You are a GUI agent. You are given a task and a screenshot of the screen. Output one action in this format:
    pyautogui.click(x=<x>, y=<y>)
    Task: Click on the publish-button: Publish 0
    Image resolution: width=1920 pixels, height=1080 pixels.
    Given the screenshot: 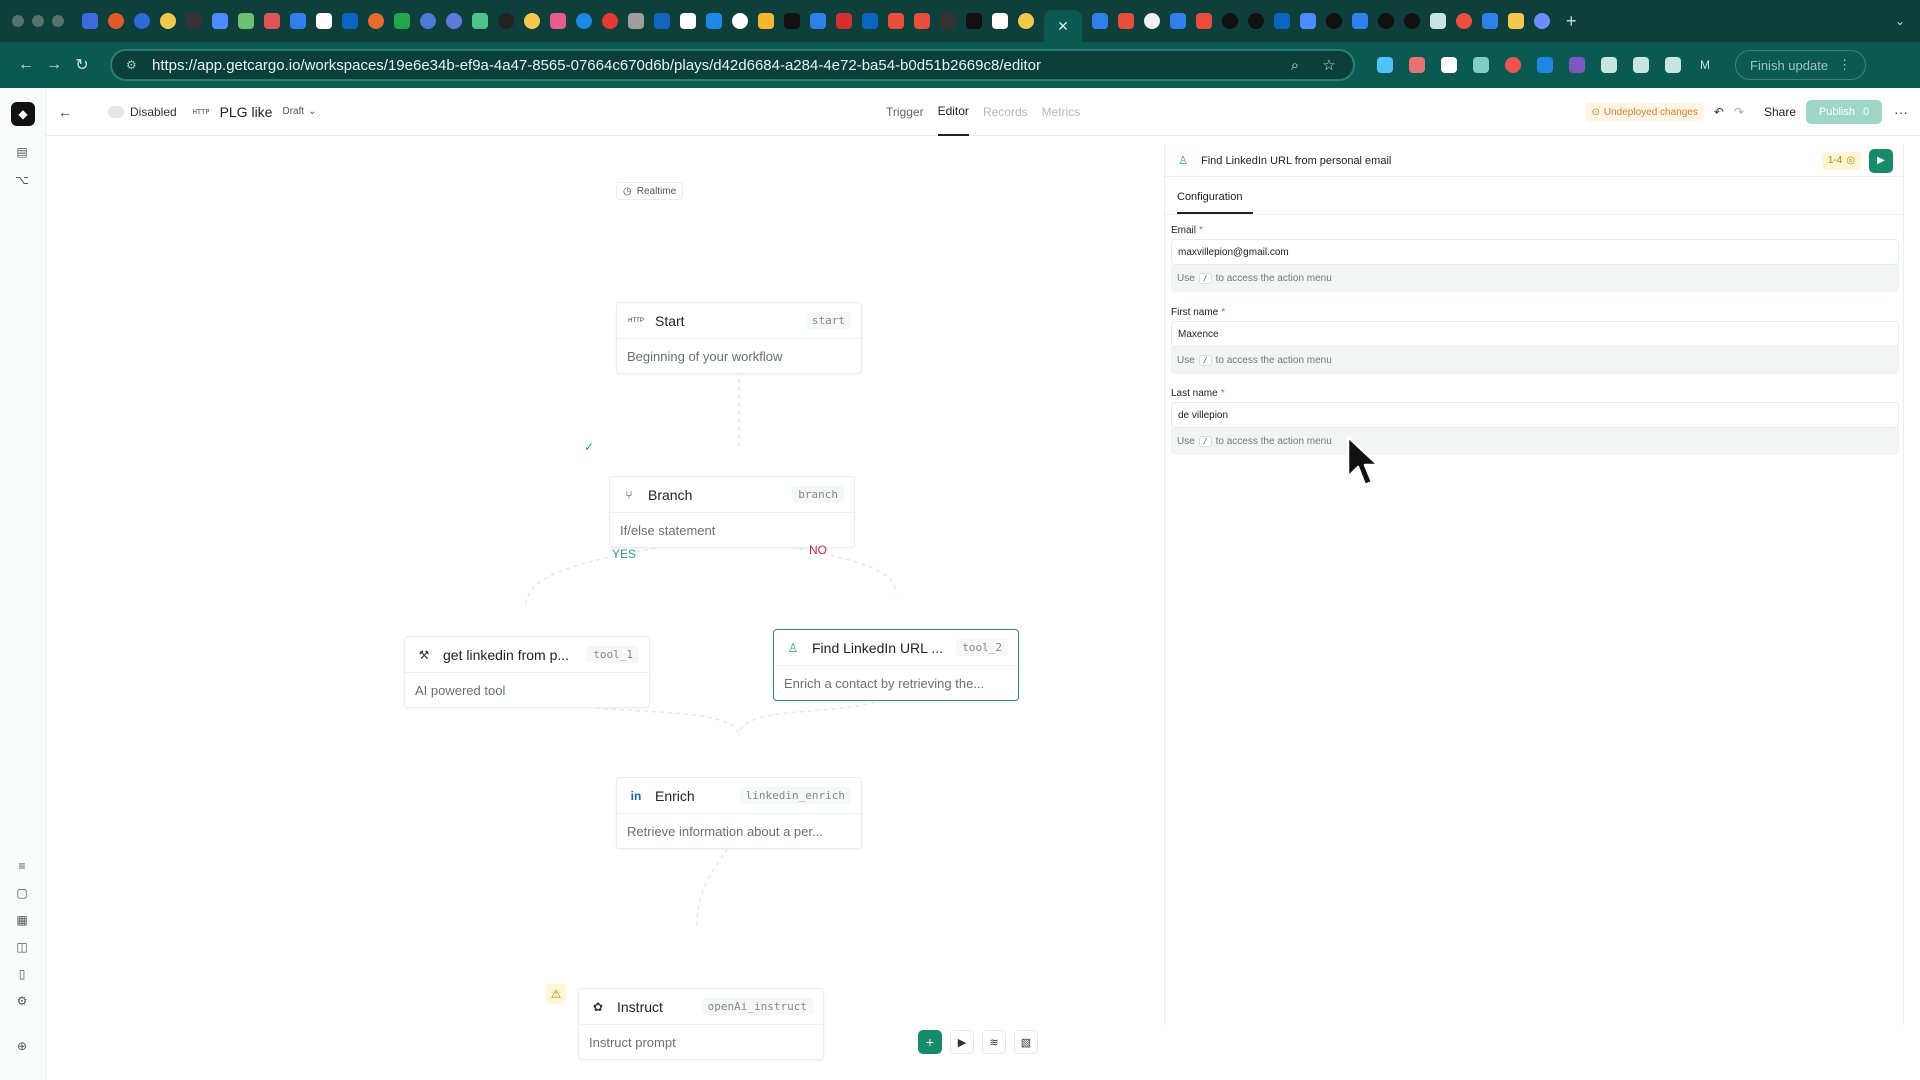 What is the action you would take?
    pyautogui.click(x=1844, y=112)
    